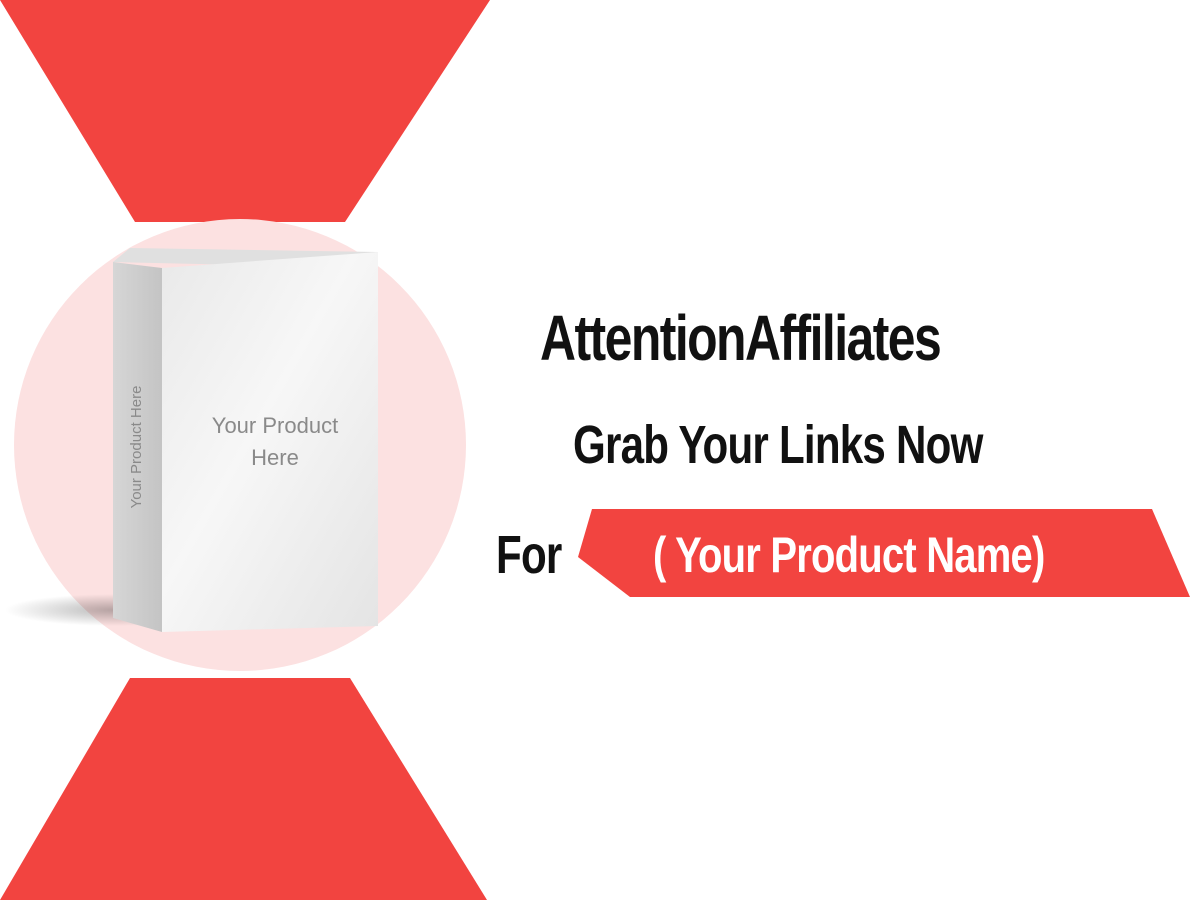 This screenshot has width=1200, height=900. Describe the element at coordinates (275, 457) in the screenshot. I see `box-front-label-line2: Here` at that location.